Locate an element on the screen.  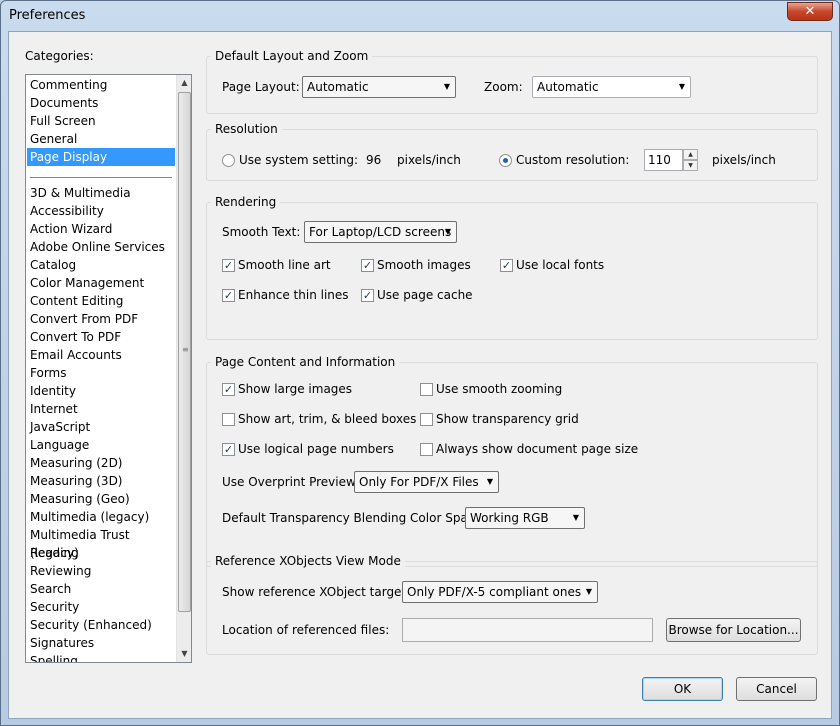
category-general: General is located at coordinates (101, 139).